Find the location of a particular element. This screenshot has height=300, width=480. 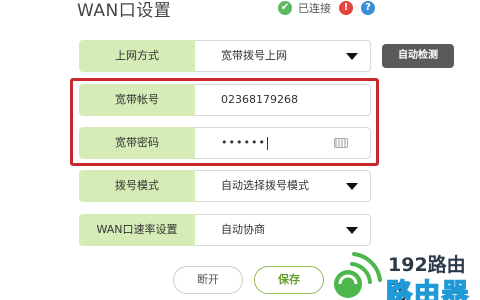

help-icon: ? is located at coordinates (368, 8).